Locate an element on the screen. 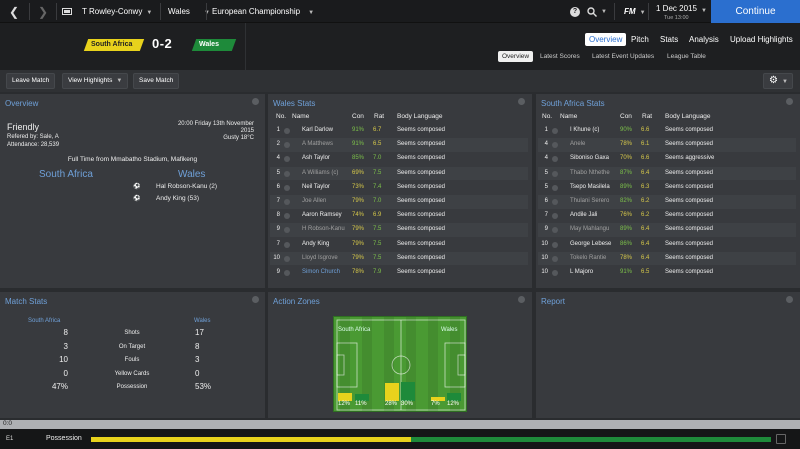  forward-arrow-icon: ❯ is located at coordinates (43, 11).